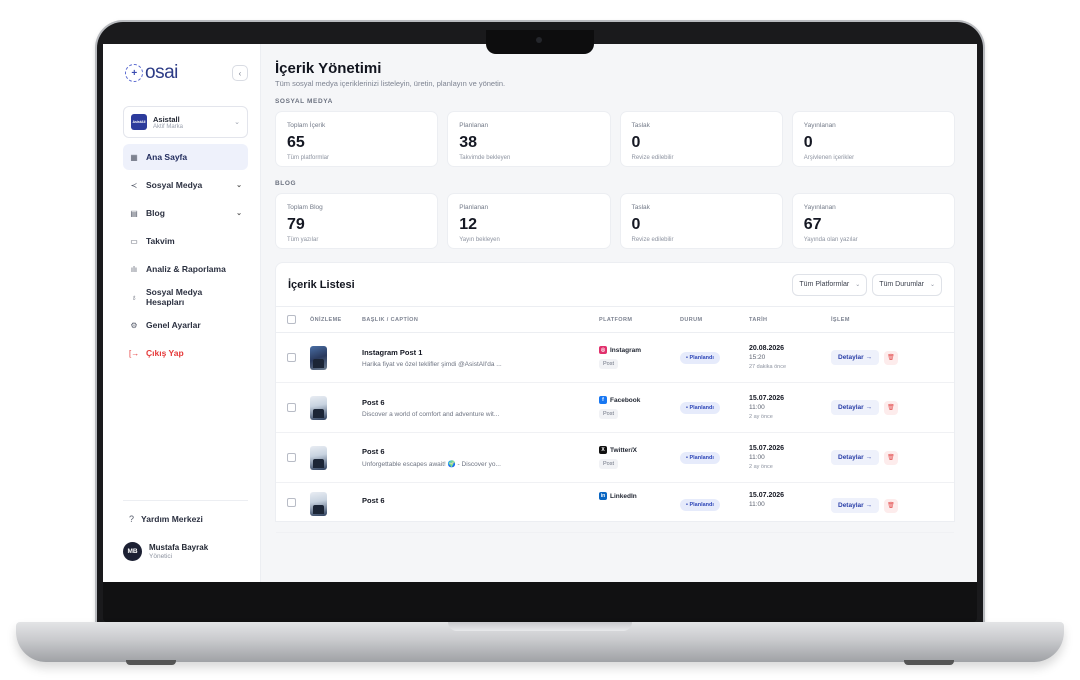 This screenshot has height=680, width=1080. What do you see at coordinates (819, 207) in the screenshot?
I see `stat-label: Yayınlanan` at bounding box center [819, 207].